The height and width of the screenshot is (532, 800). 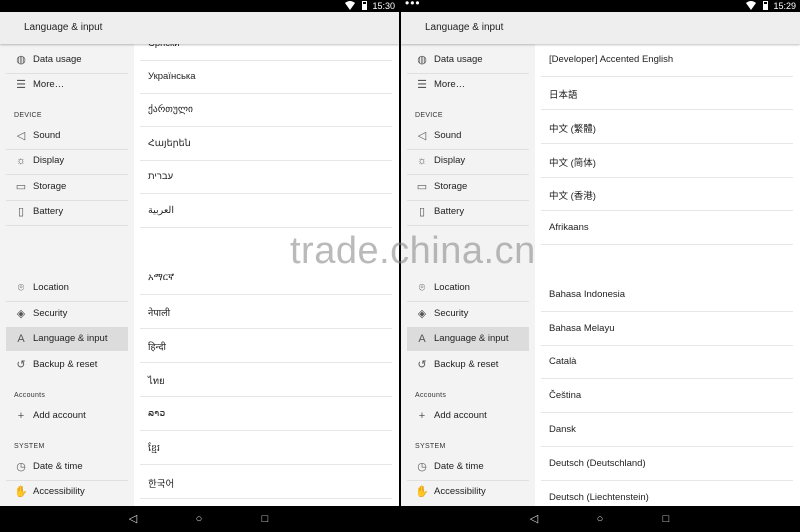 I want to click on section-header-device: DEVICE, so click(x=429, y=115).